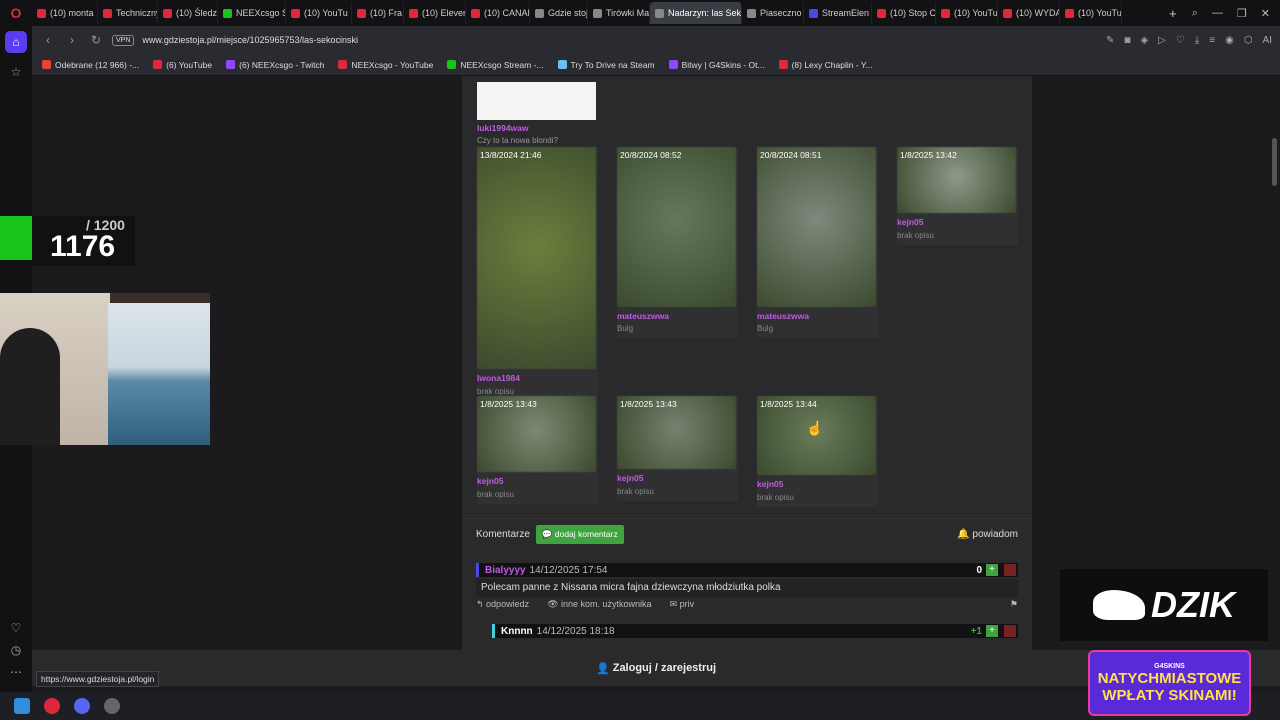 This screenshot has height=720, width=1280. Describe the element at coordinates (517, 631) in the screenshot. I see `comment-author: Knnnn` at that location.